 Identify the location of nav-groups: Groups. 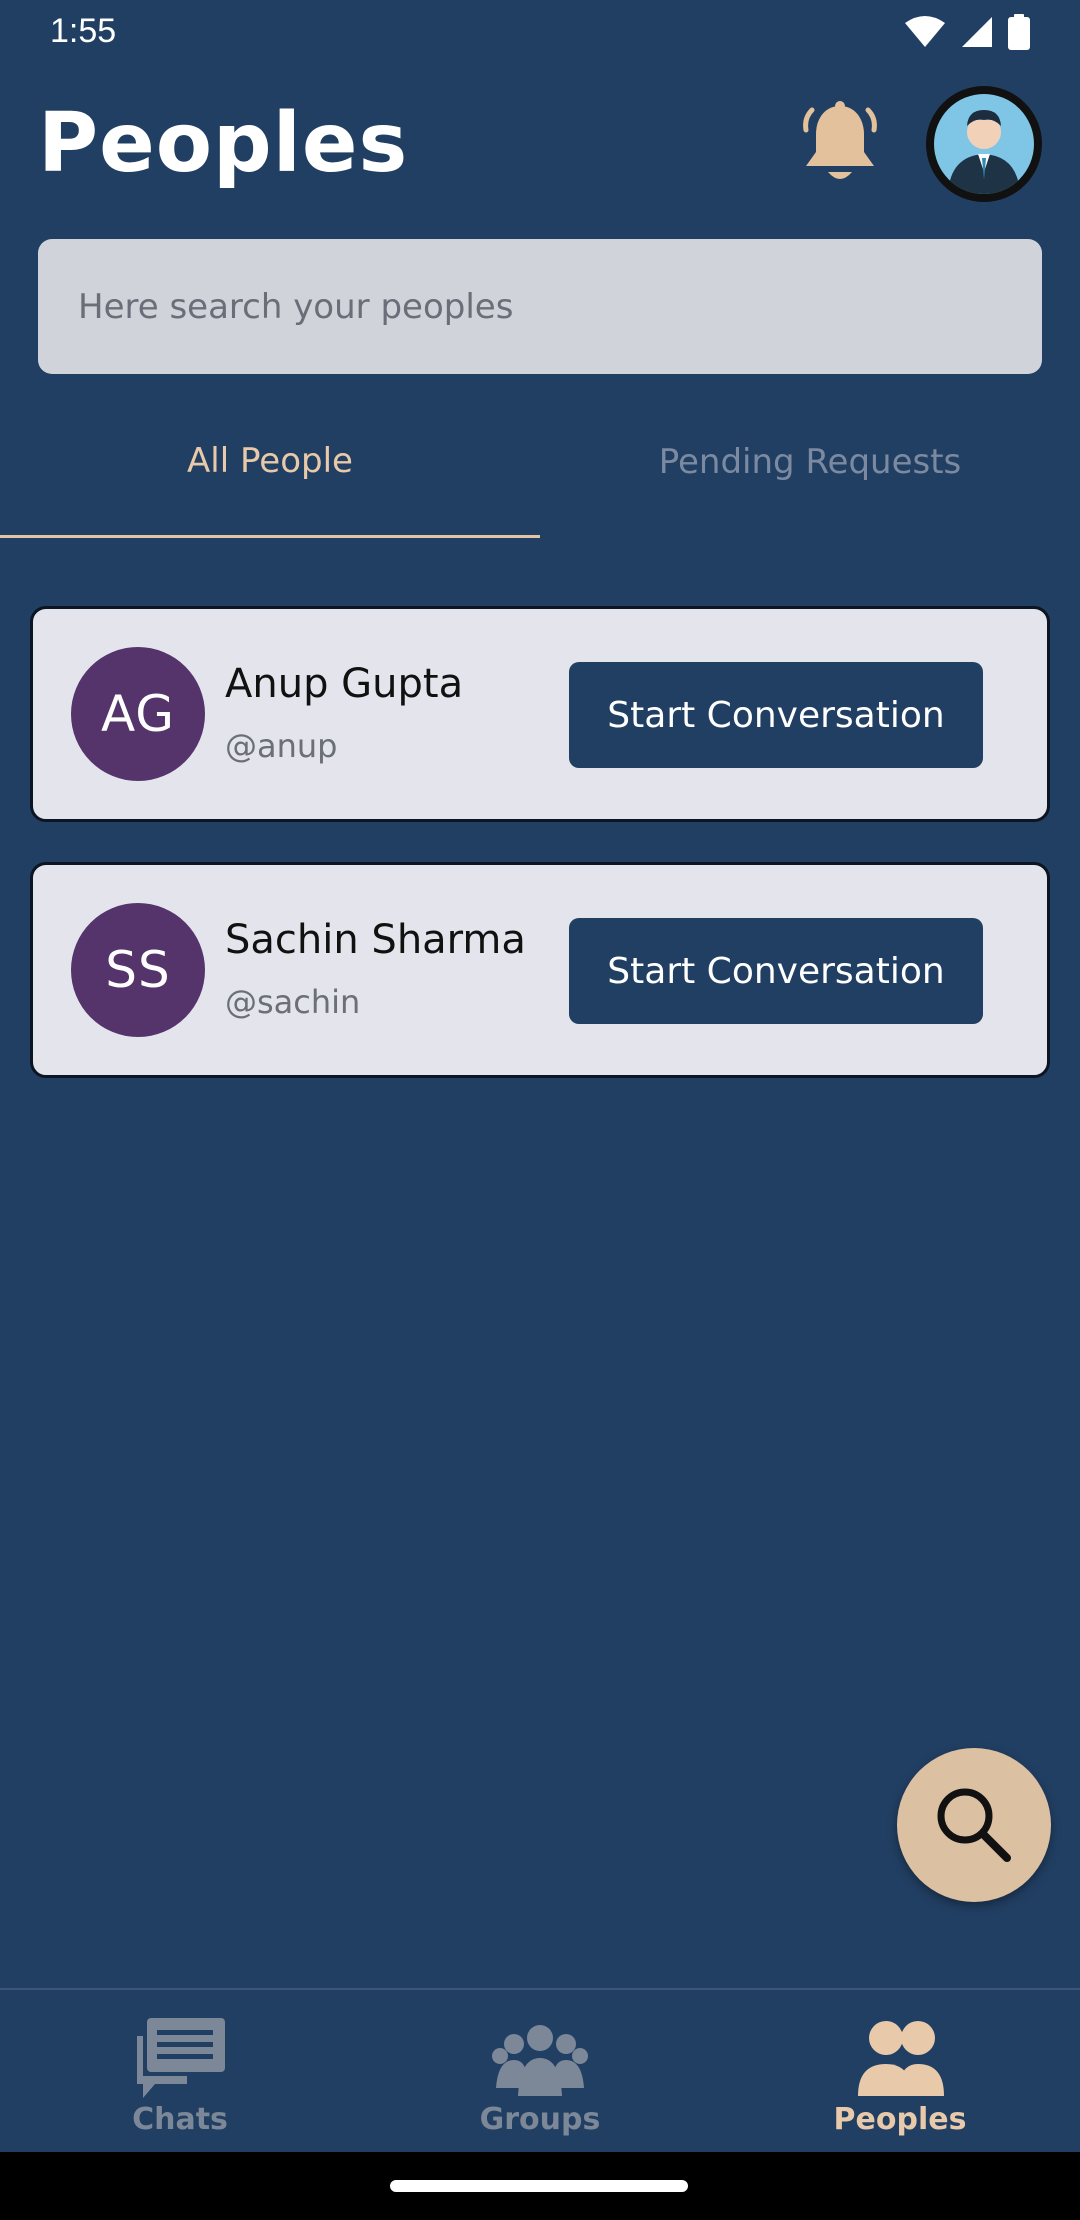
(540, 2081).